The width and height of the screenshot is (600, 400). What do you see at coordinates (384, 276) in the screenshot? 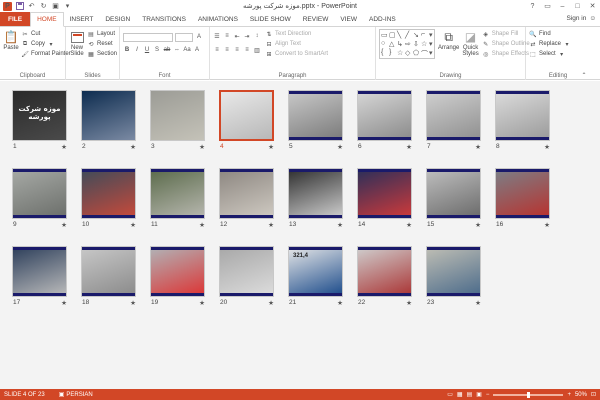
I see `slide-thumbnail: 22 ★` at bounding box center [384, 276].